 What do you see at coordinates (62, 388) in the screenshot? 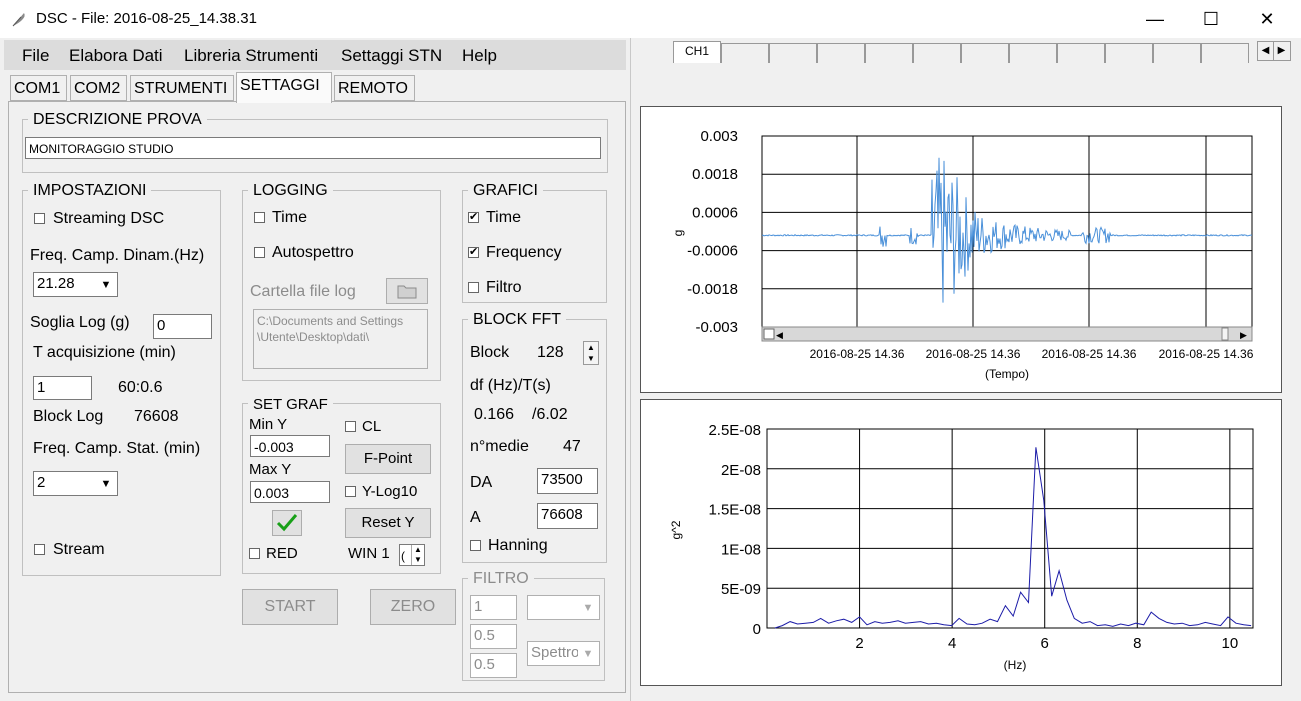
I see `t-acq-input: 1` at bounding box center [62, 388].